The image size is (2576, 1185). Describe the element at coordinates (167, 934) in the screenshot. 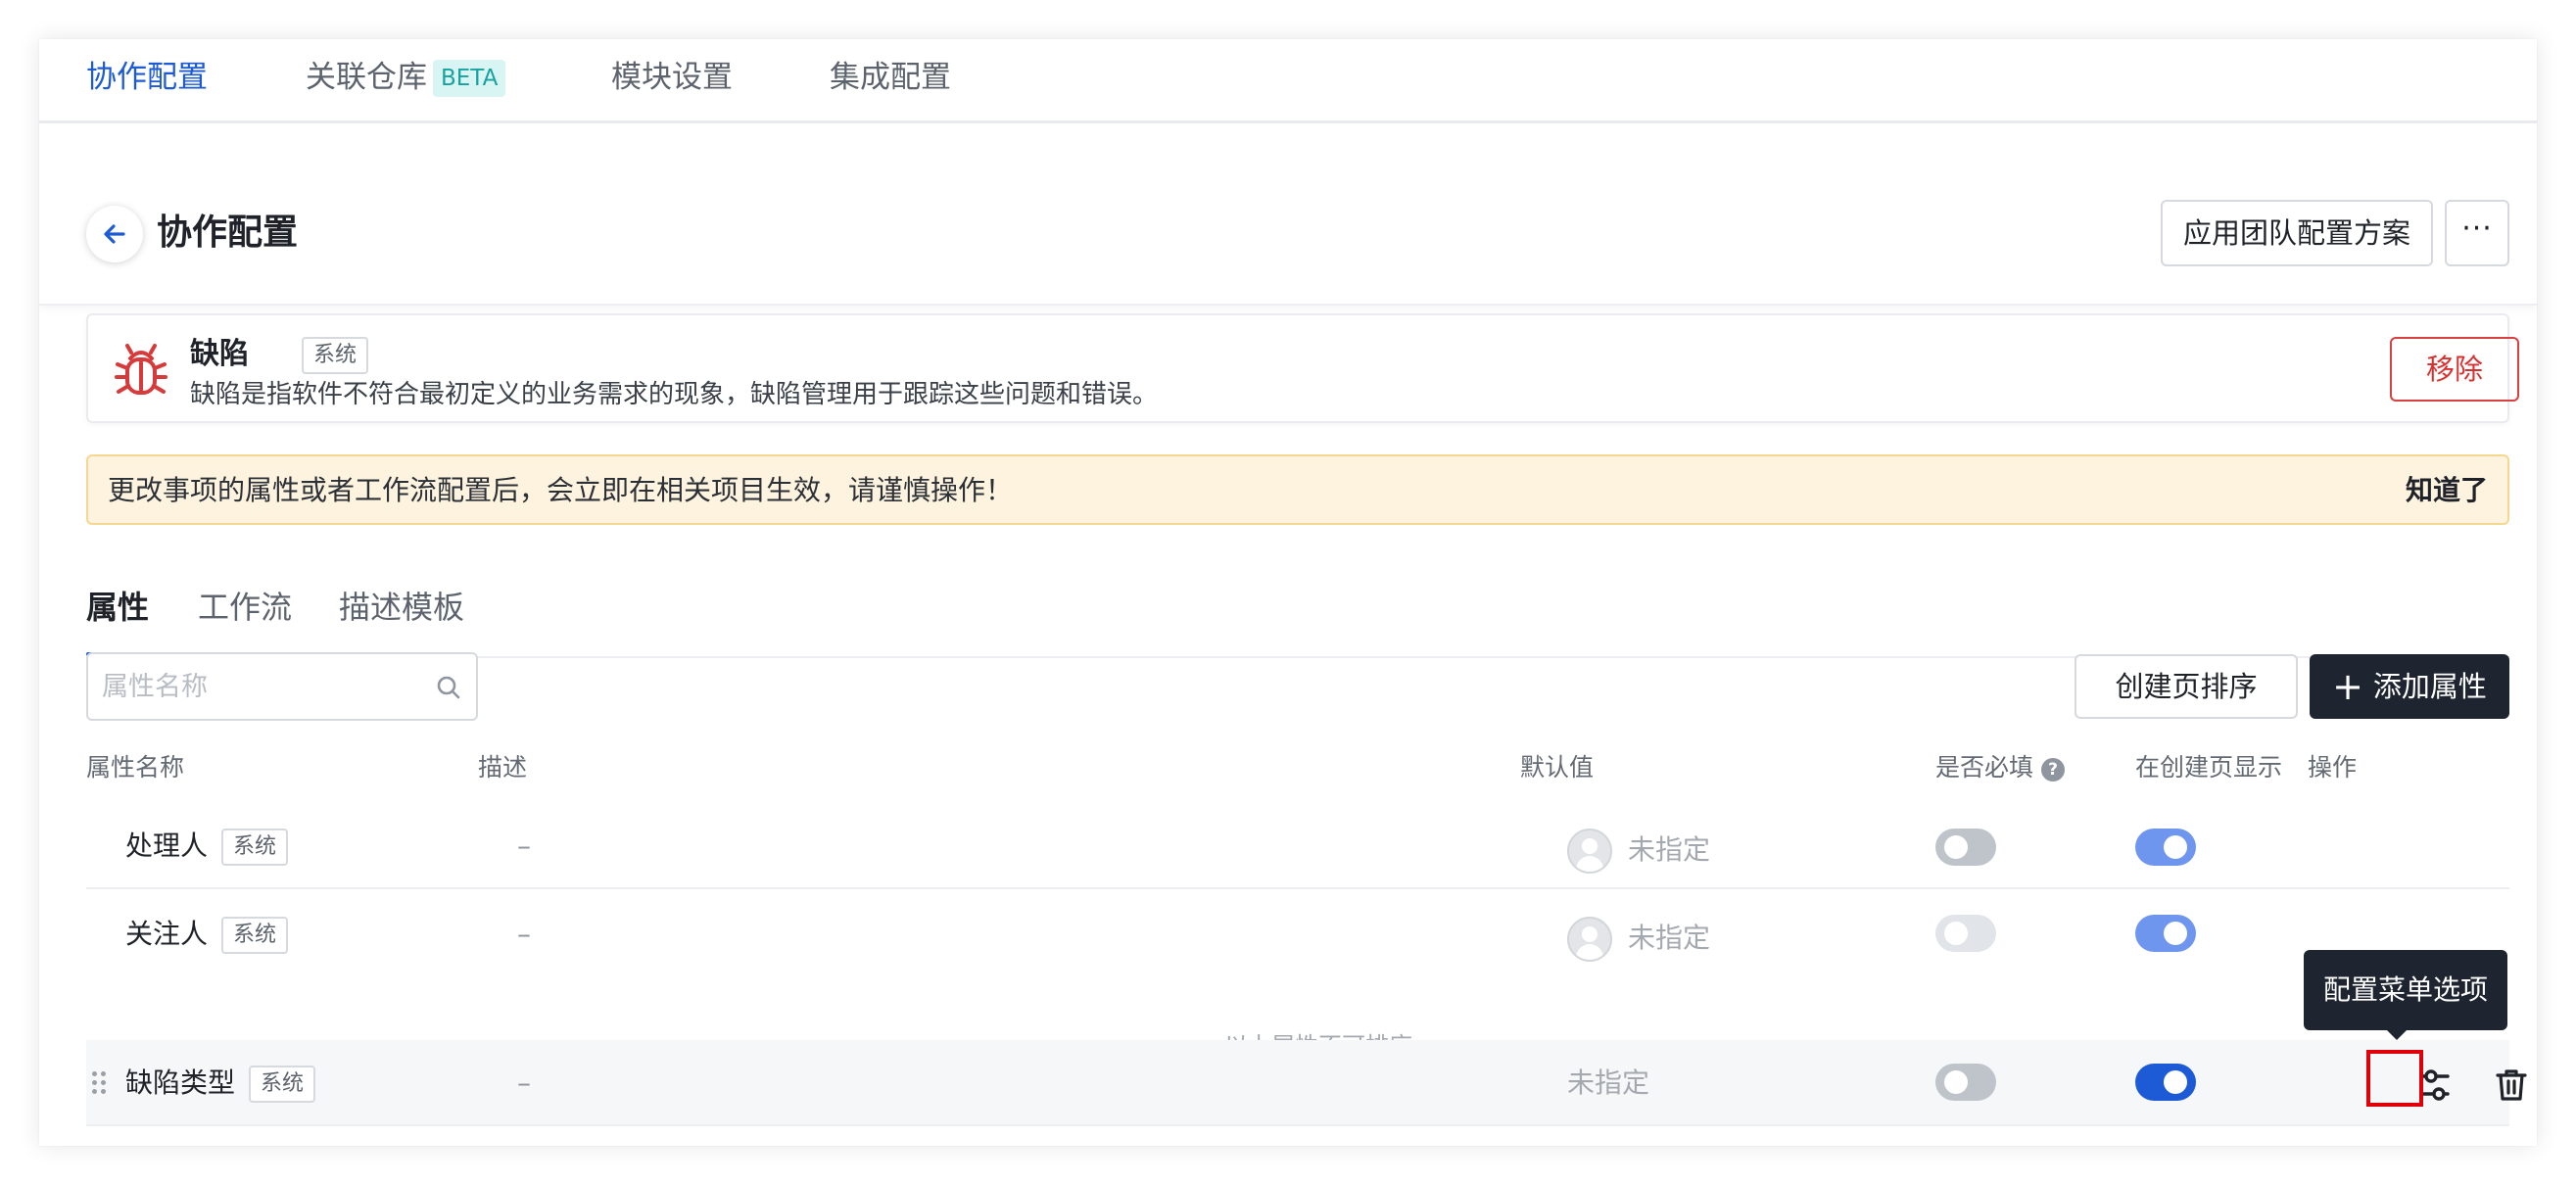

I see `attribute-name-label: 关注人` at that location.